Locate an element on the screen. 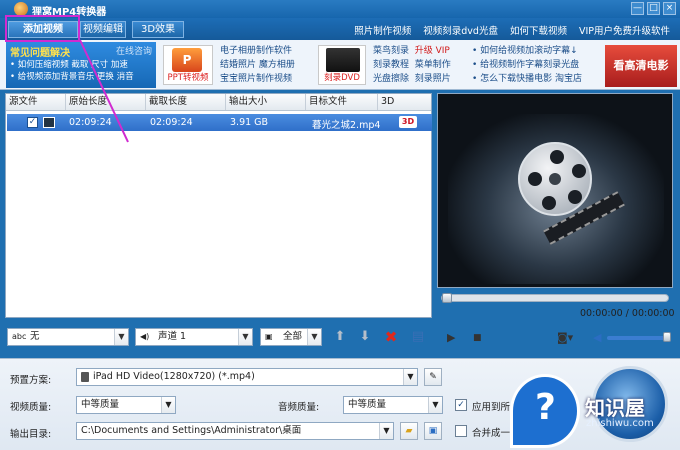  merge-checkbox is located at coordinates (461, 431).